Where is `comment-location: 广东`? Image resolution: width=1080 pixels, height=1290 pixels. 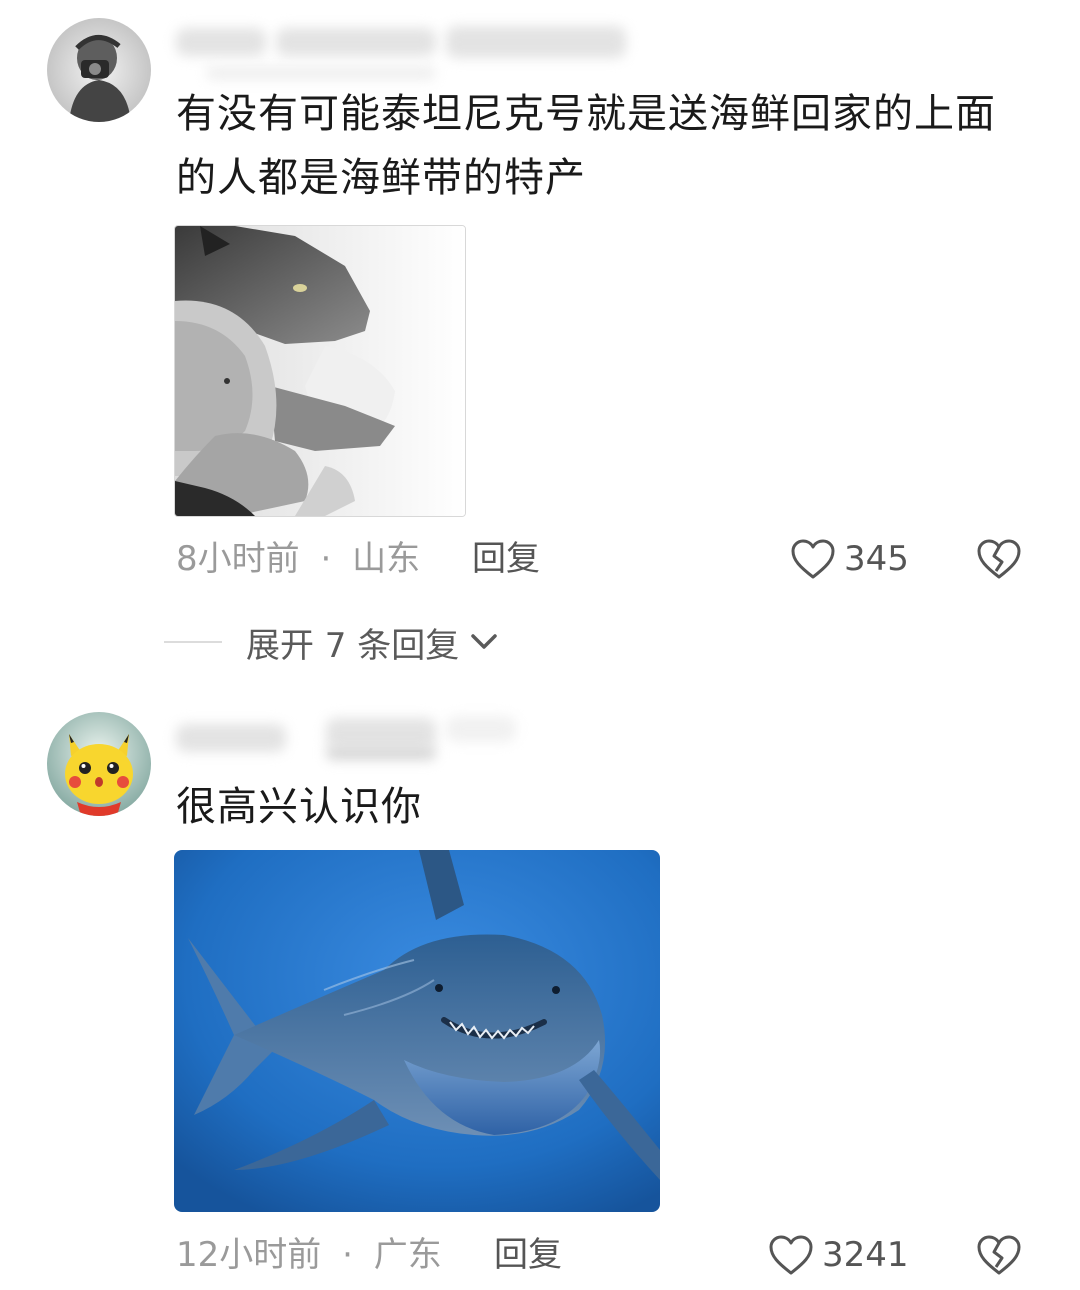 comment-location: 广东 is located at coordinates (407, 1255).